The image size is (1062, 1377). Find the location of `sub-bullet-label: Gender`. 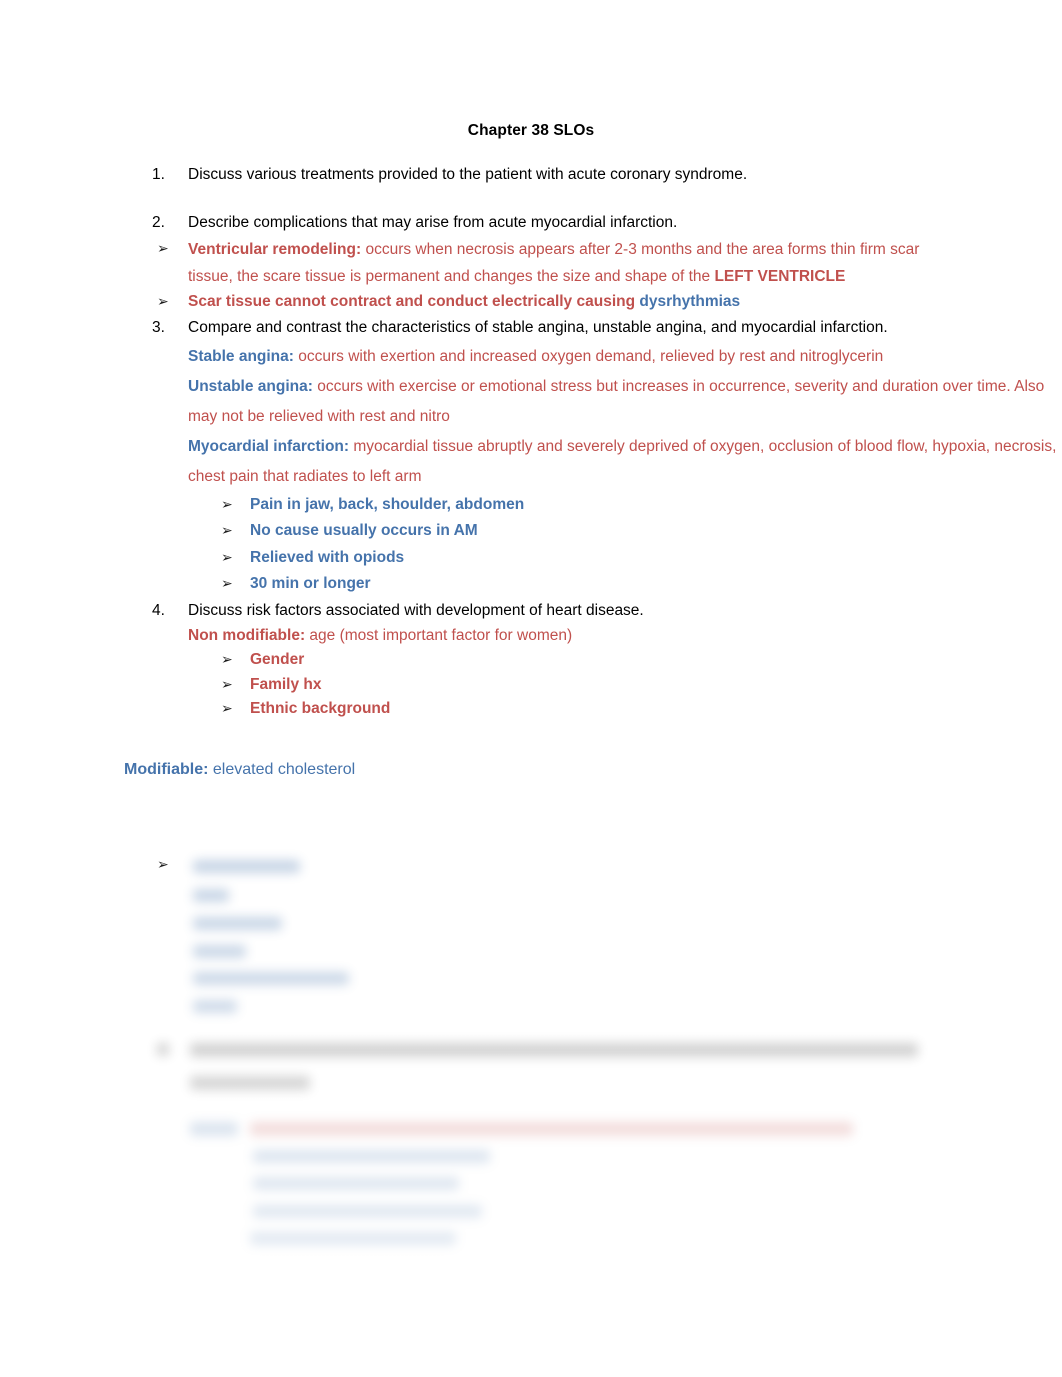

sub-bullet-label: Gender is located at coordinates (277, 659).